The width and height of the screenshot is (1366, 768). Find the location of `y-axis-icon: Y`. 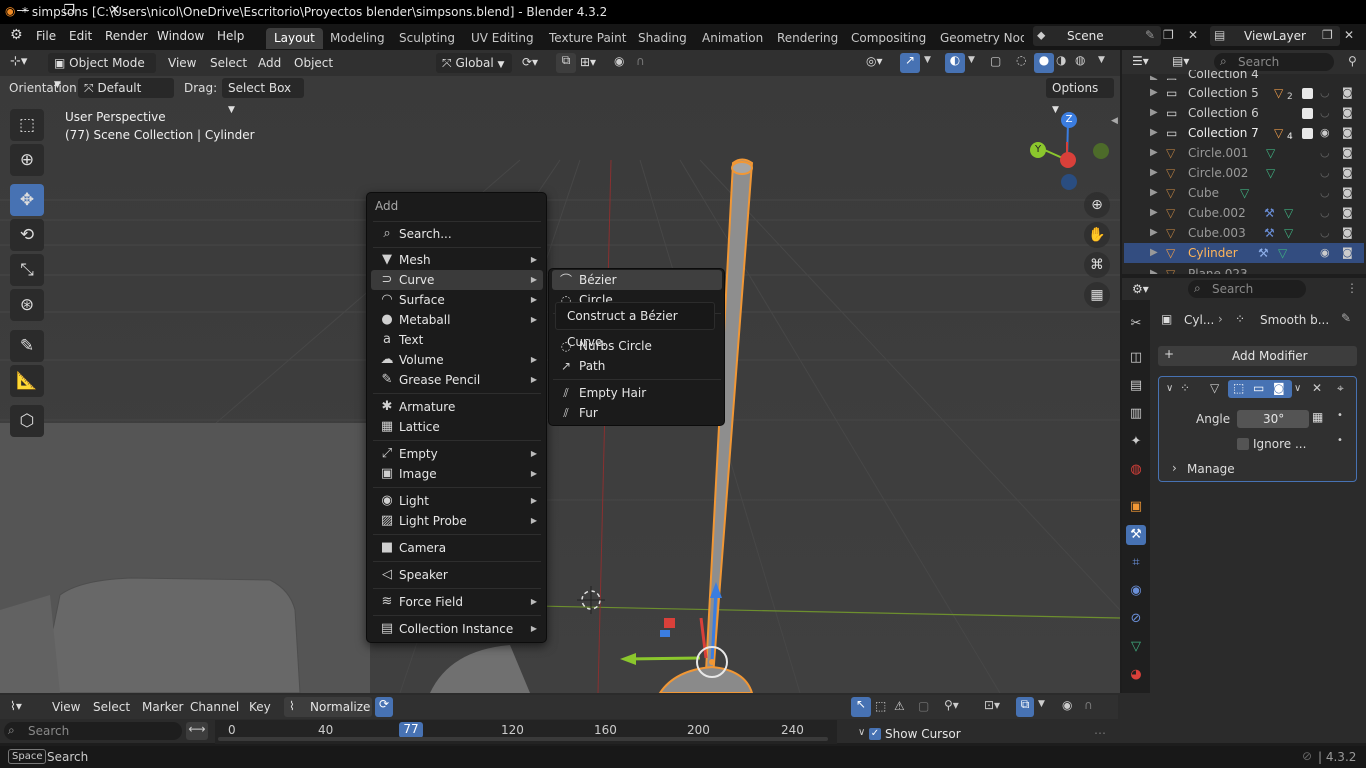

y-axis-icon: Y is located at coordinates (1038, 150).